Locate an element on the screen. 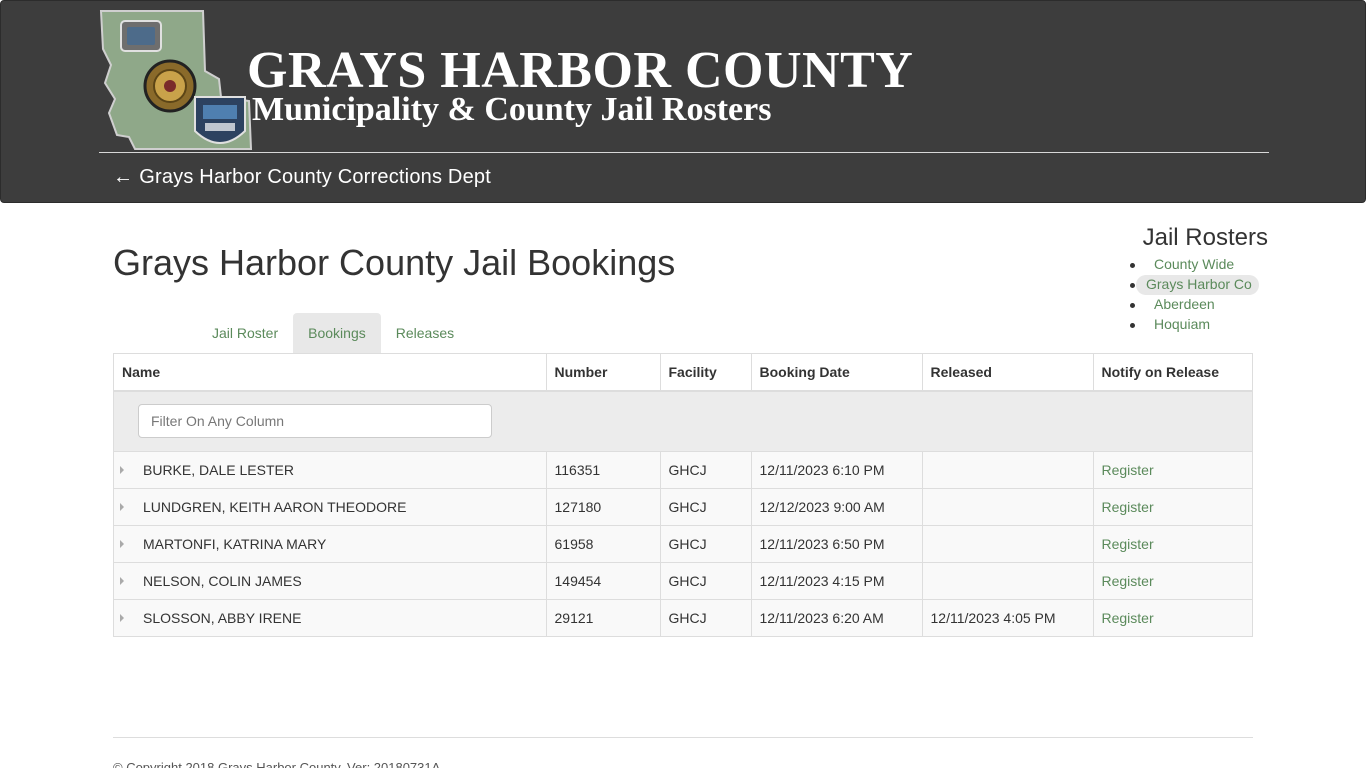 The image size is (1366, 768). sidebar-link-aberdeen: Aberdeen is located at coordinates (1184, 304).